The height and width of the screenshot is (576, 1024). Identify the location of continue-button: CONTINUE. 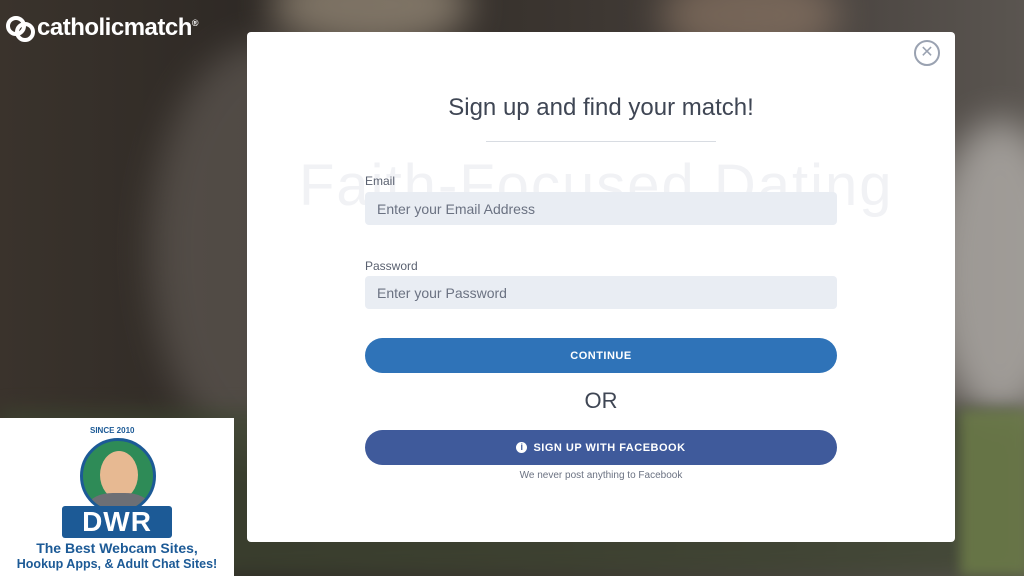
(601, 355).